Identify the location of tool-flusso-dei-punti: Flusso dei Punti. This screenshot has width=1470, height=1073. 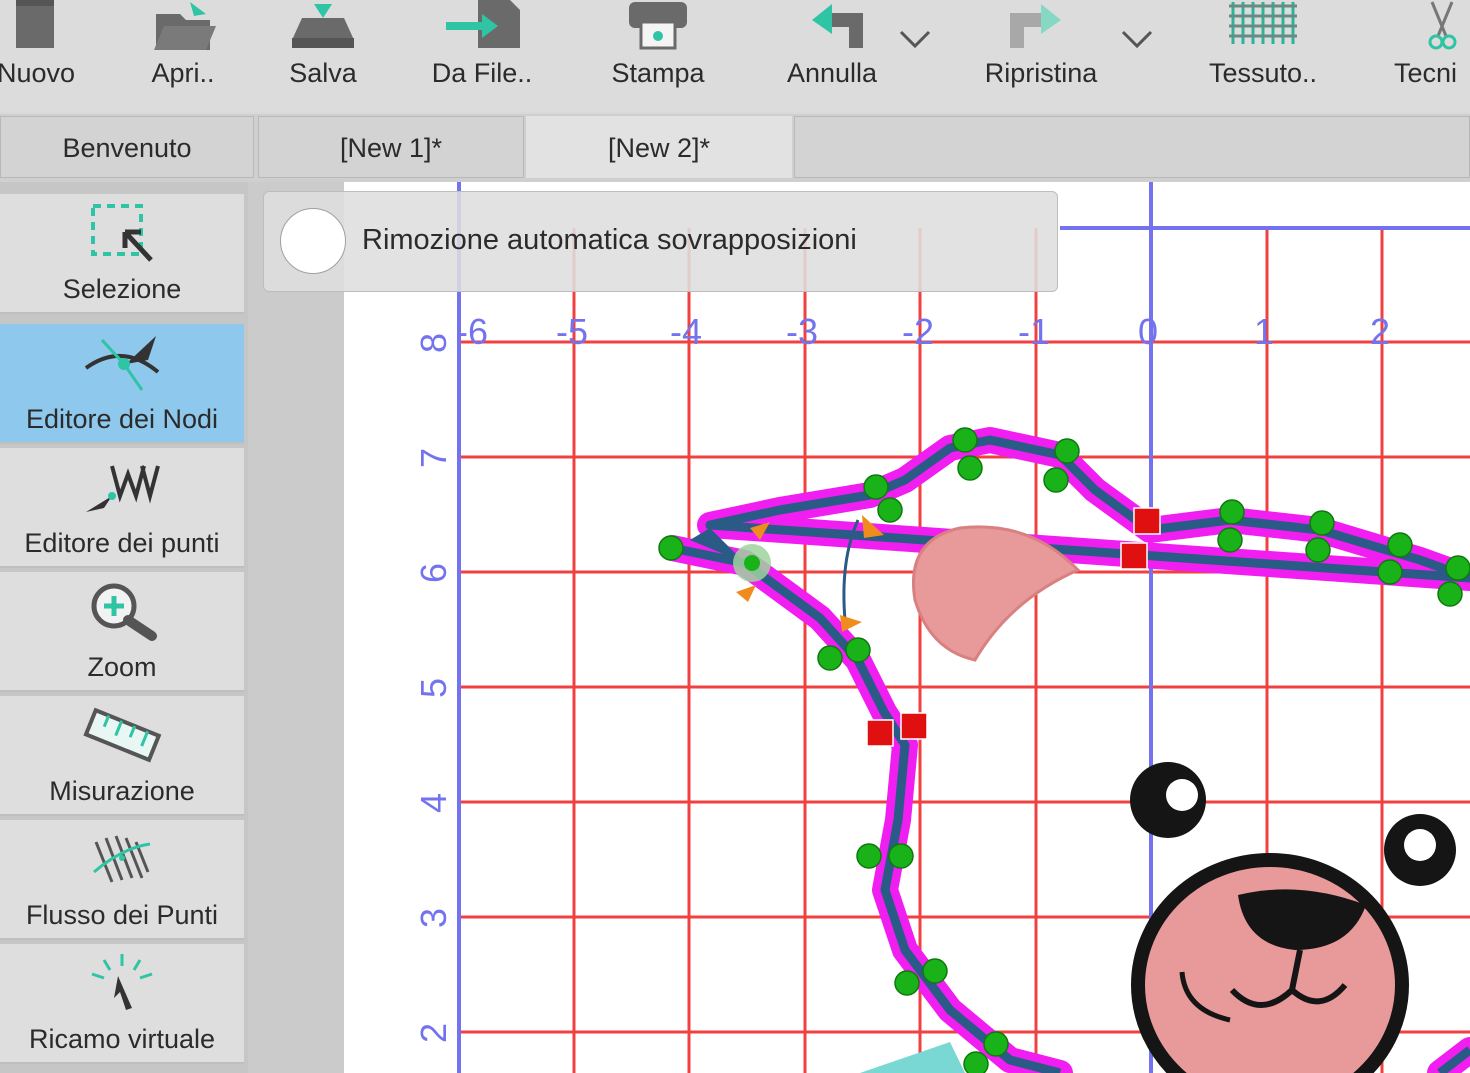
(122, 880).